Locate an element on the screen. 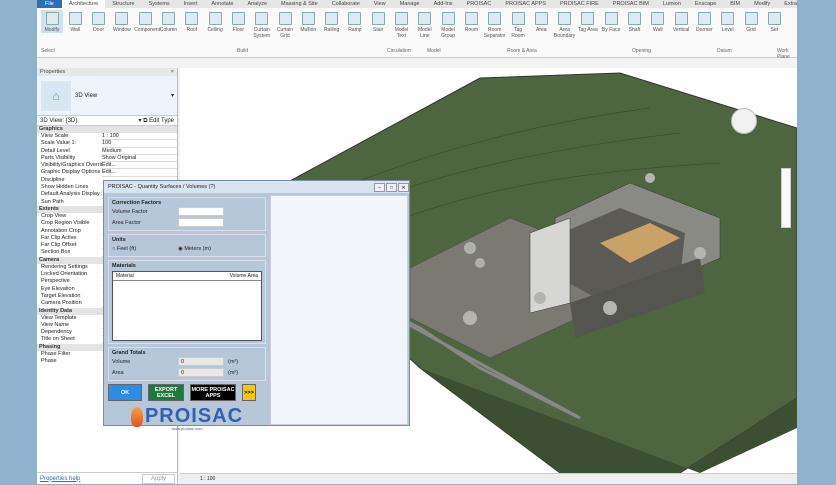 This screenshot has height=485, width=836. tool-window: Window is located at coordinates (122, 21).